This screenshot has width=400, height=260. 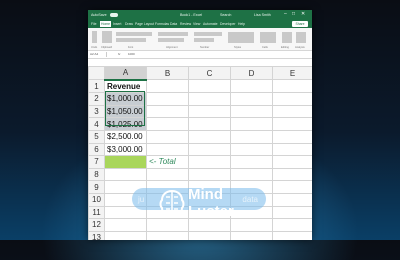 What do you see at coordinates (96, 187) in the screenshot?
I see `row-header: 9` at bounding box center [96, 187].